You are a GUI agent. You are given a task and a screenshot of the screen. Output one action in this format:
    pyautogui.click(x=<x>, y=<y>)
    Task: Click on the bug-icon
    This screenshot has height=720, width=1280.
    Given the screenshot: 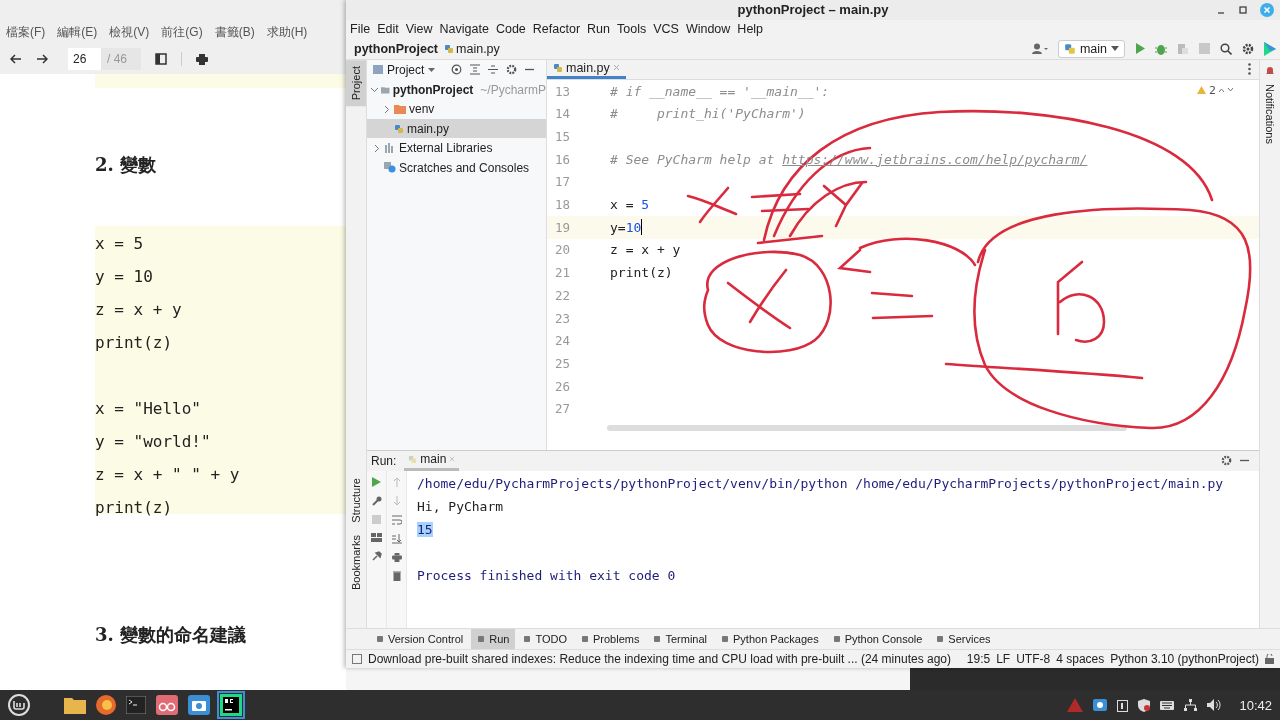 What is the action you would take?
    pyautogui.click(x=1161, y=48)
    